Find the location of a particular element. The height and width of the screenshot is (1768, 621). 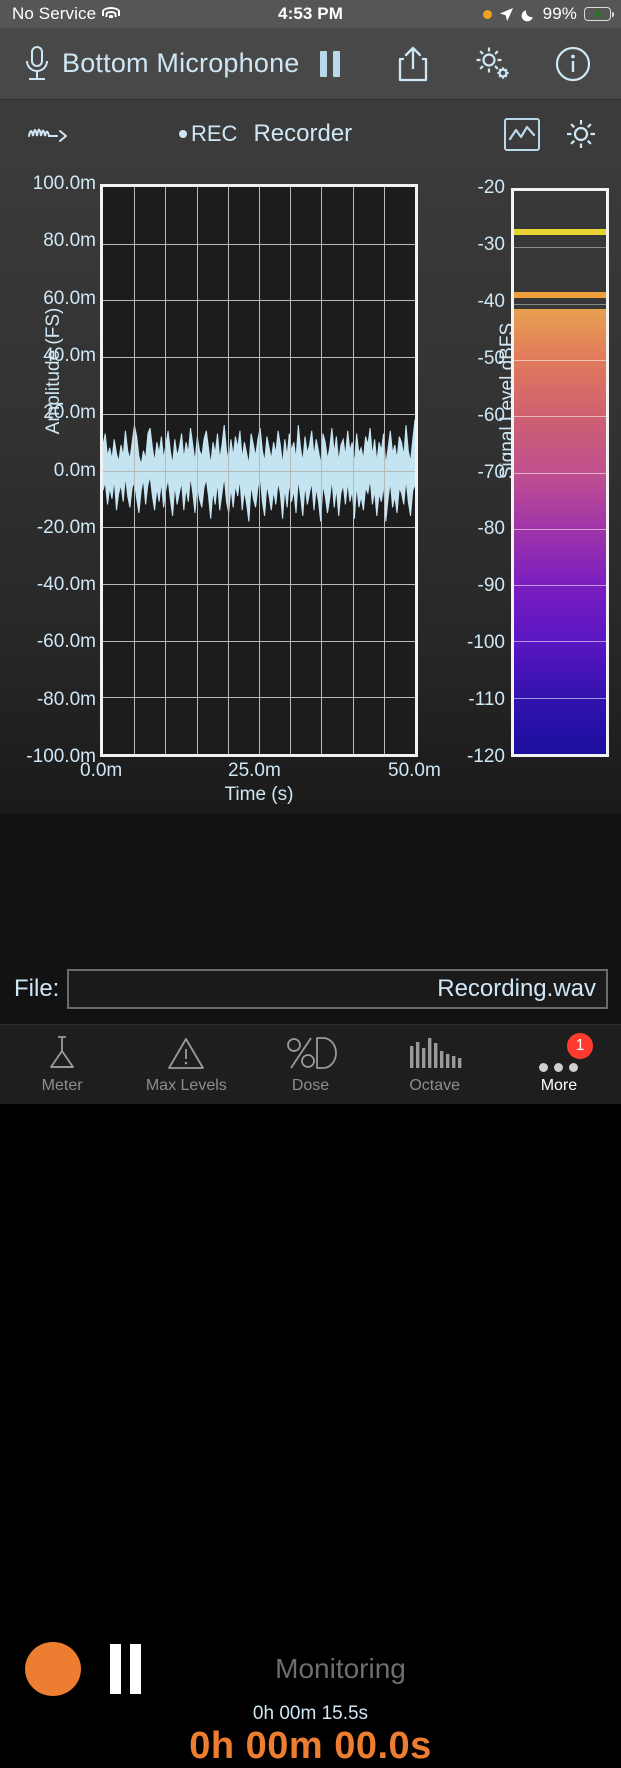

octave-bars-icon is located at coordinates (435, 1053).